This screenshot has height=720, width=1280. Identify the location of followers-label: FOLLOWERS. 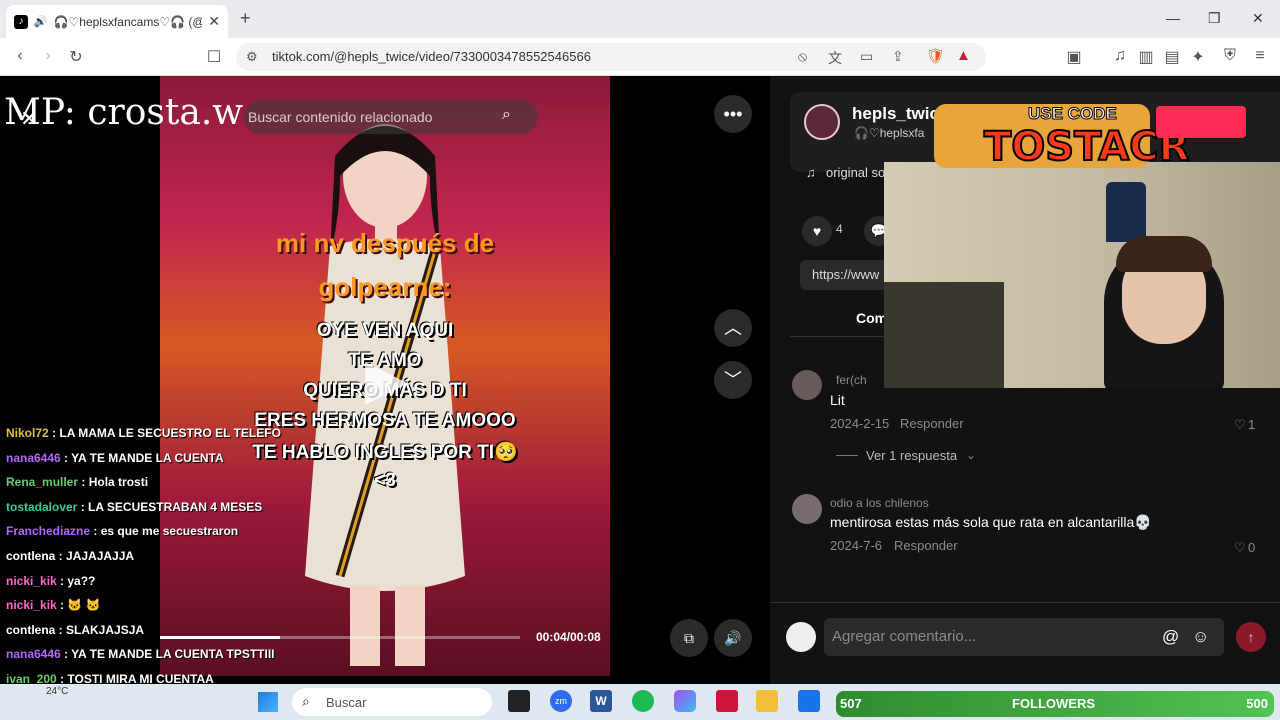
(1054, 703).